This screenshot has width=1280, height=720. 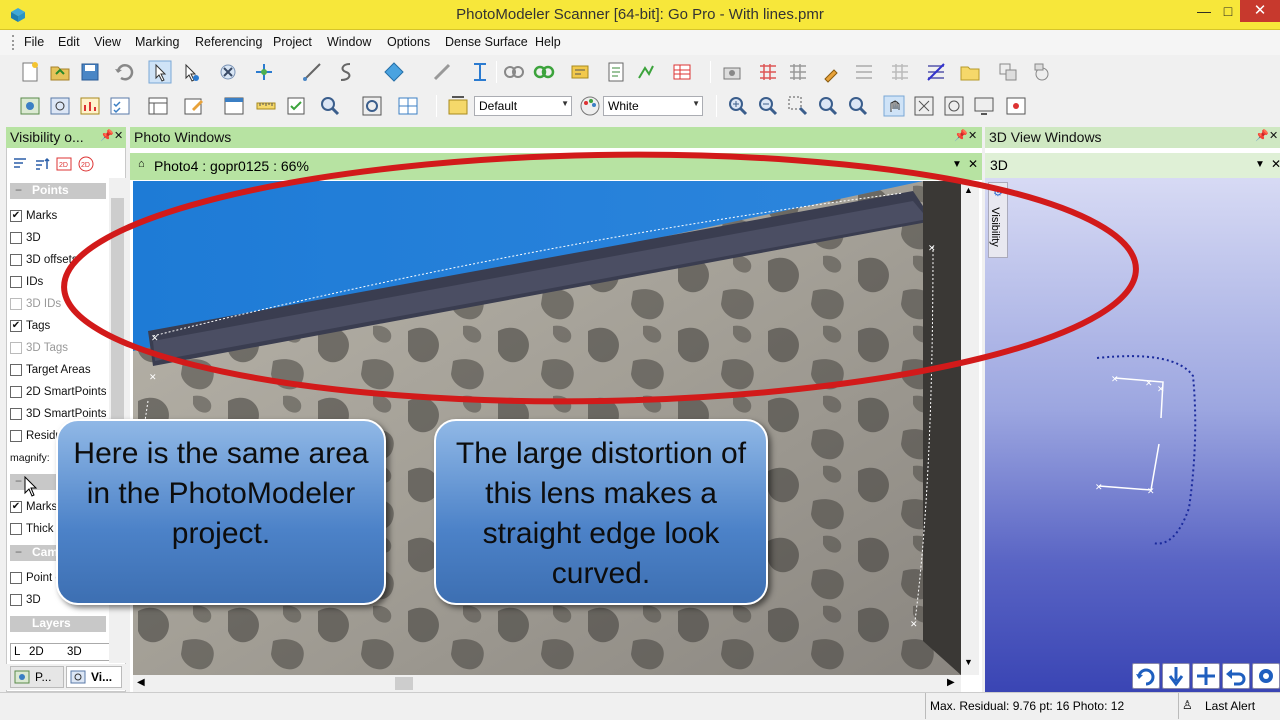 What do you see at coordinates (798, 72) in the screenshot?
I see `grid-delete-icon` at bounding box center [798, 72].